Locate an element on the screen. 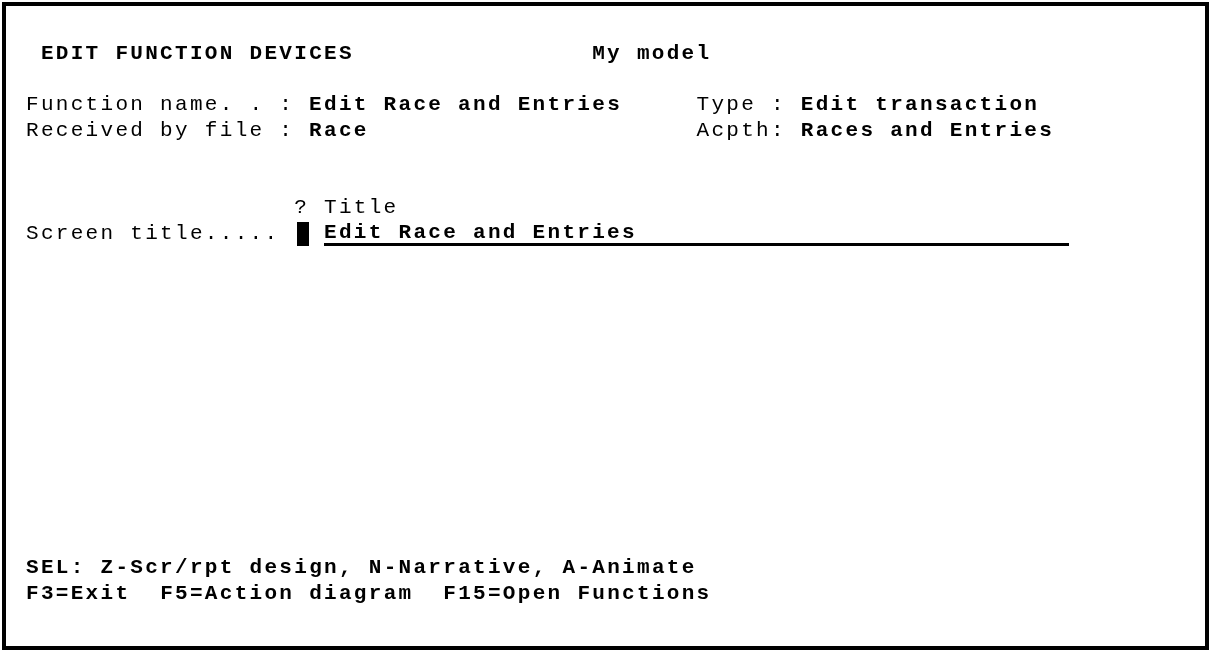  field-label: Type : is located at coordinates (741, 105).